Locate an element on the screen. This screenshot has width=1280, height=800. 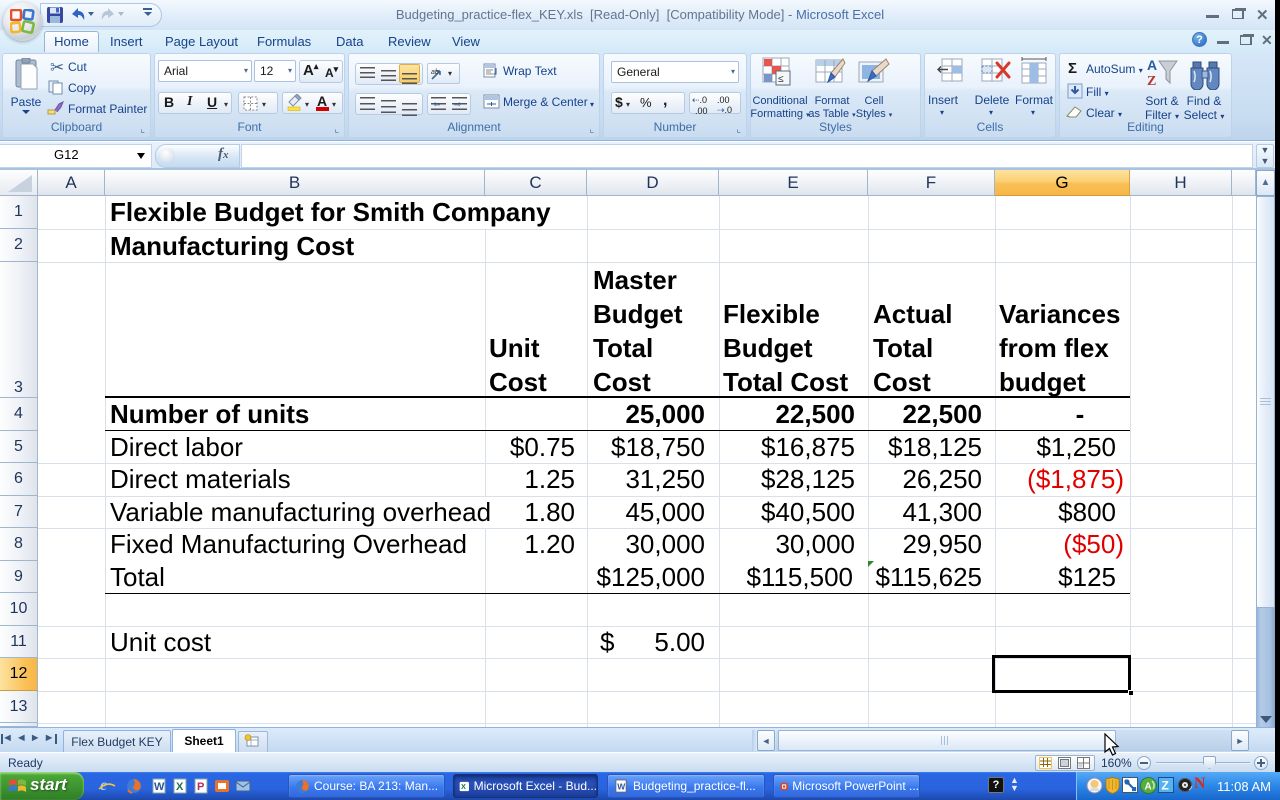
svg-text: P is located at coordinates (200, 787).